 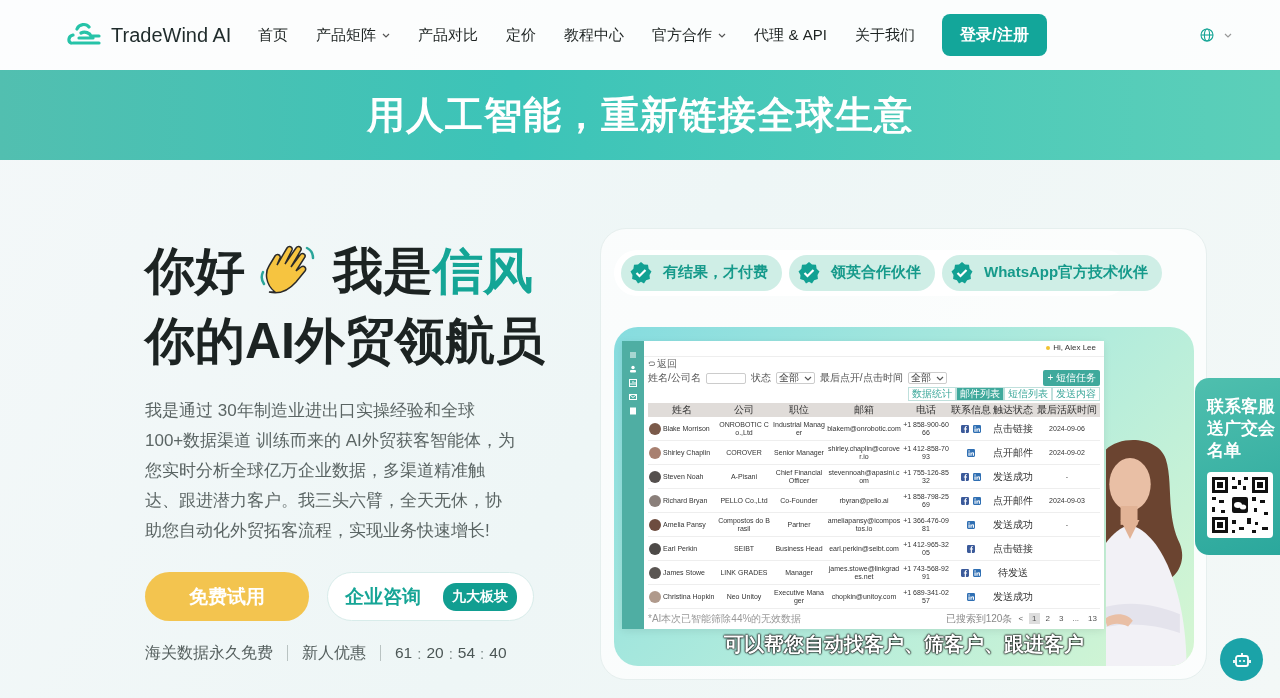 I want to click on prev-page-button: <, so click(x=1021, y=619).